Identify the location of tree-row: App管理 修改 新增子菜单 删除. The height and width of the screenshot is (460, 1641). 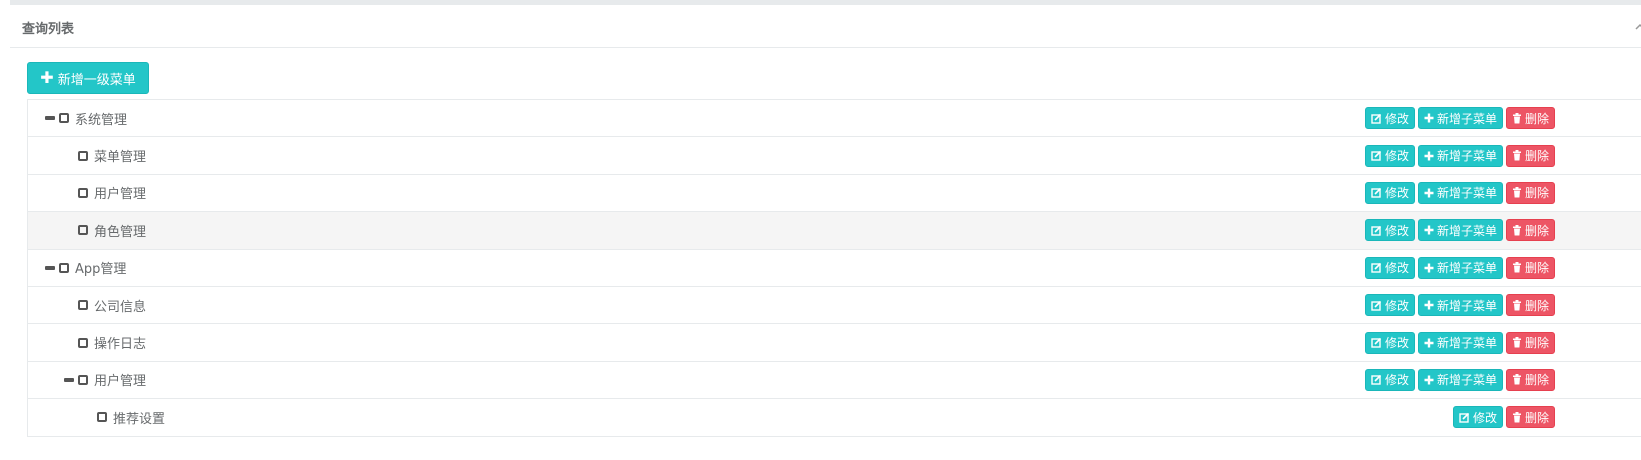
(834, 268).